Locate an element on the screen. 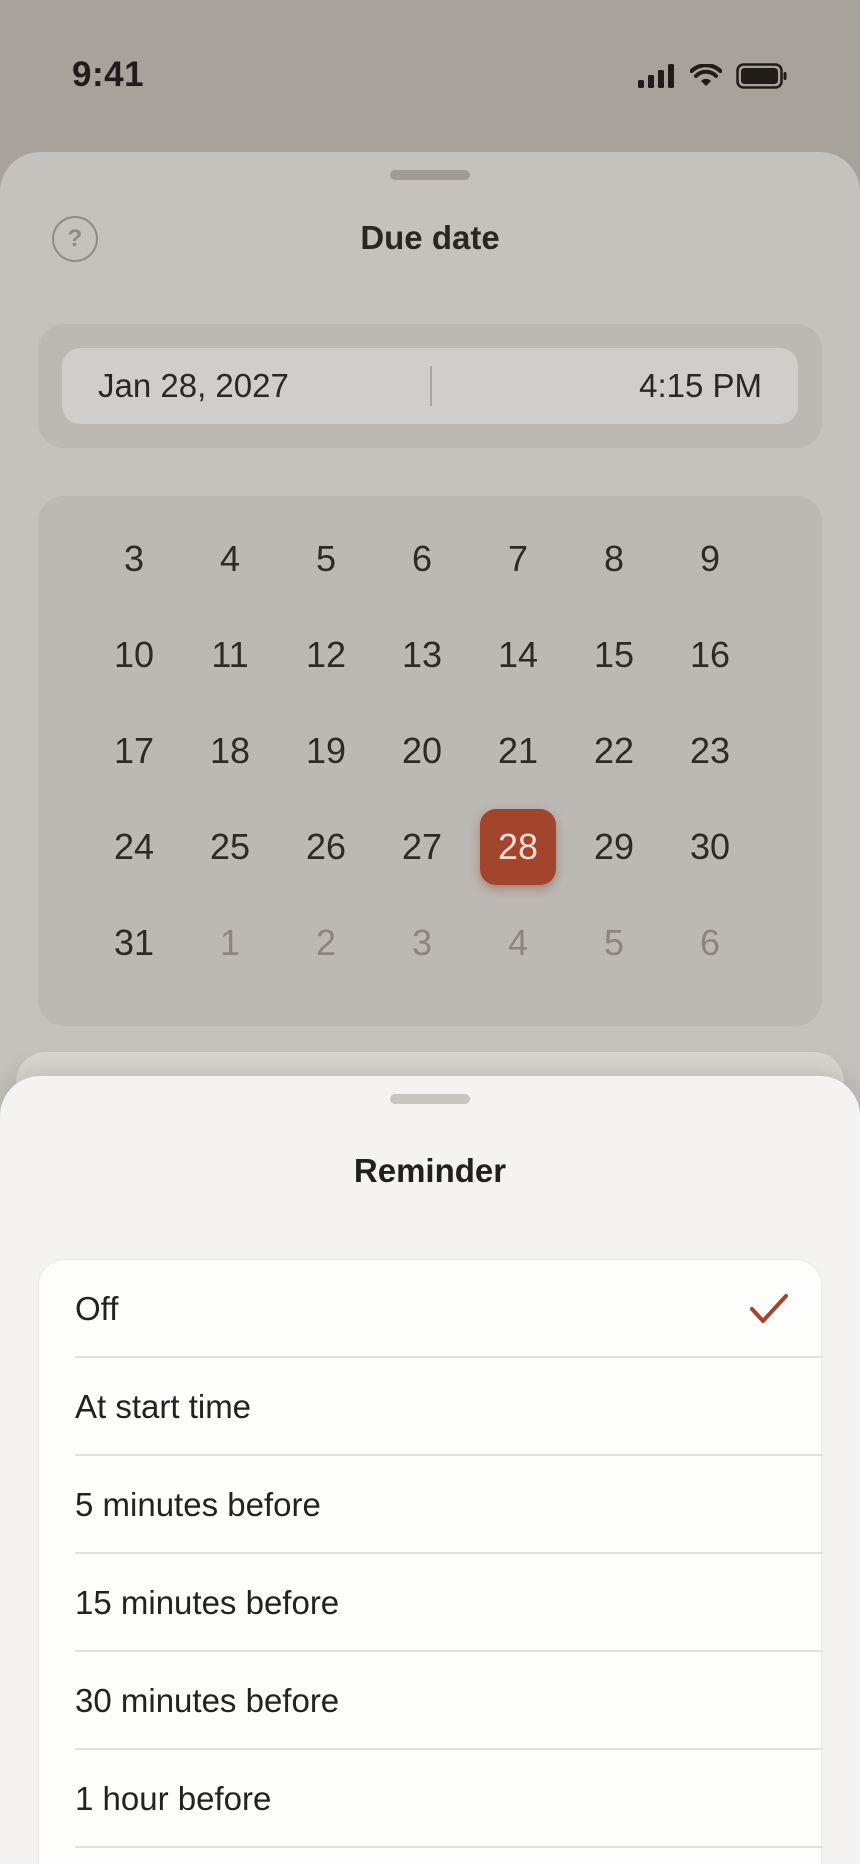  calendar-day-label: 18 is located at coordinates (230, 750).